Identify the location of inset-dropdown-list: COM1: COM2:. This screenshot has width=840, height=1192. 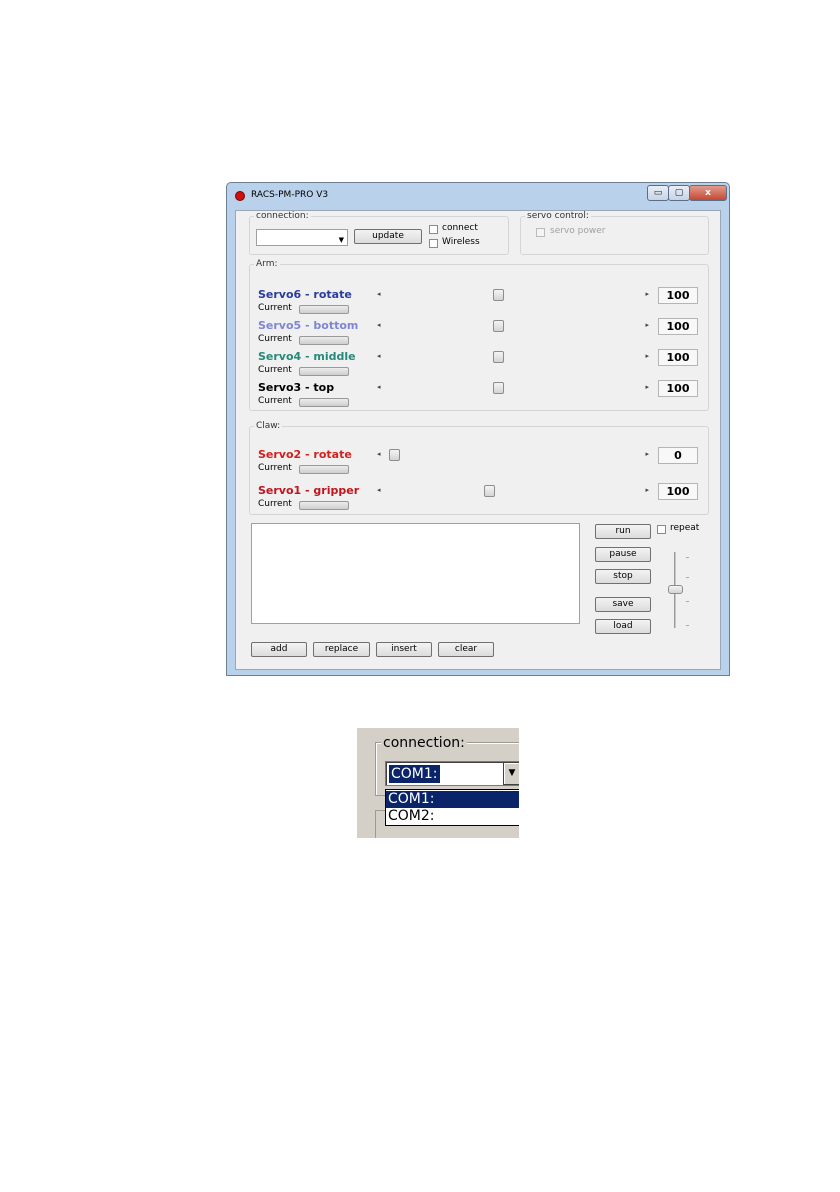
(452, 807).